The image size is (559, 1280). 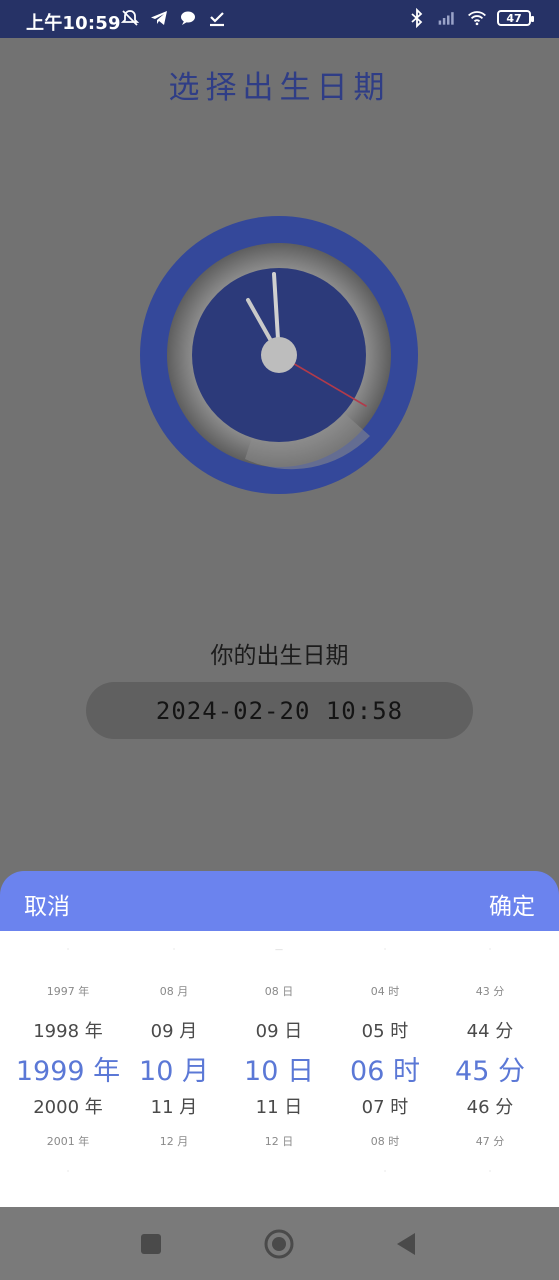 I want to click on cancel-button: 取消, so click(x=47, y=904).